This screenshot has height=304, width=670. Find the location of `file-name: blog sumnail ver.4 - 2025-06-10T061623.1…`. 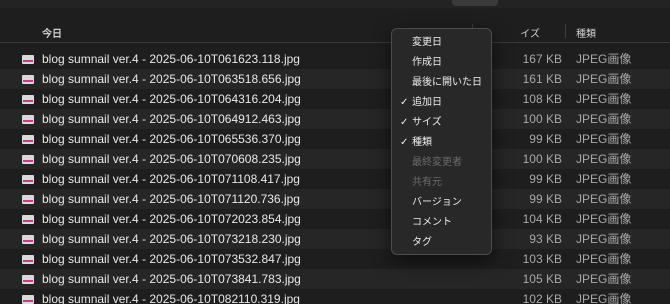

file-name: blog sumnail ver.4 - 2025-06-10T061623.1… is located at coordinates (171, 59).